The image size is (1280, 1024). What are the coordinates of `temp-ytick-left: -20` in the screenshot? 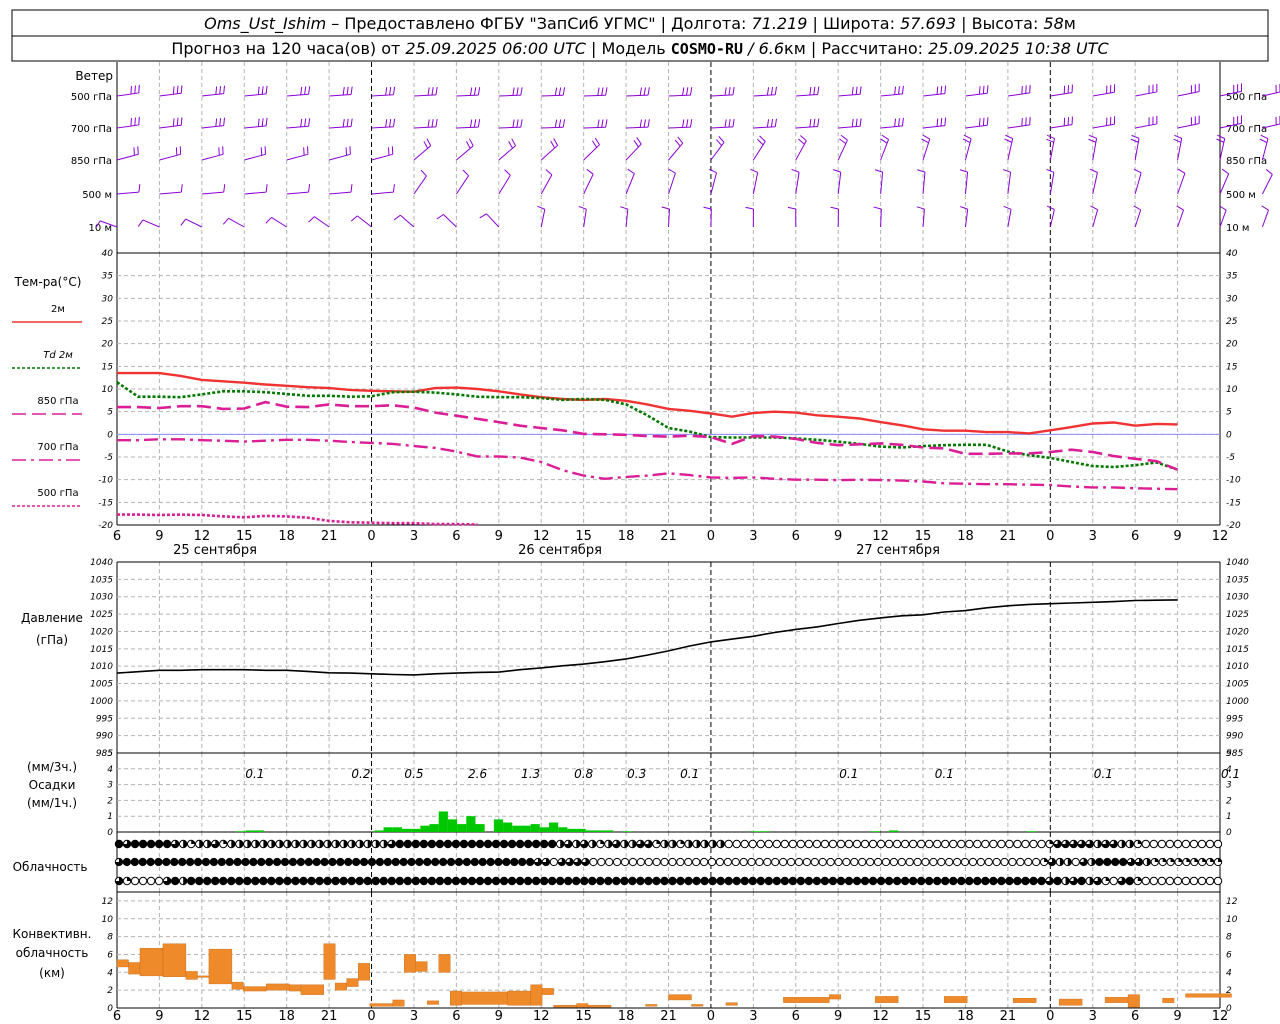 It's located at (105, 526).